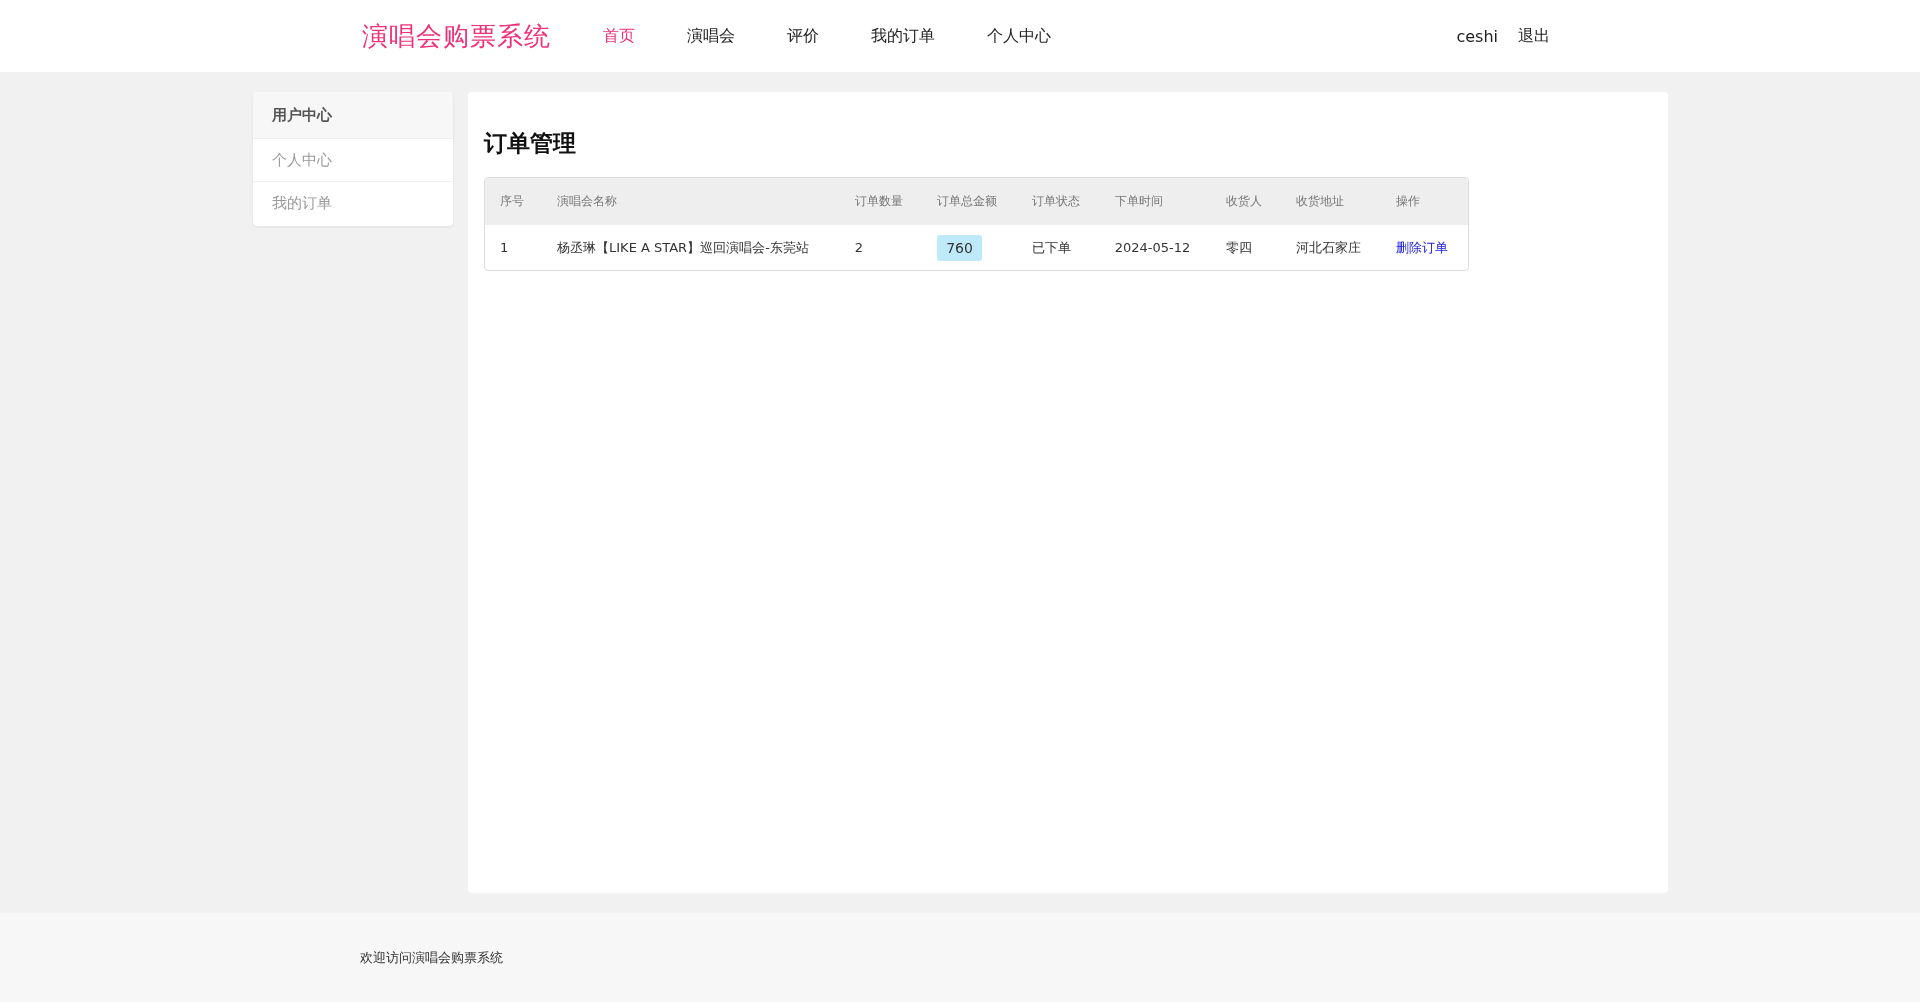 Image resolution: width=1920 pixels, height=1002 pixels. Describe the element at coordinates (1152, 248) in the screenshot. I see `table-cell-text: 2024-05-12` at that location.